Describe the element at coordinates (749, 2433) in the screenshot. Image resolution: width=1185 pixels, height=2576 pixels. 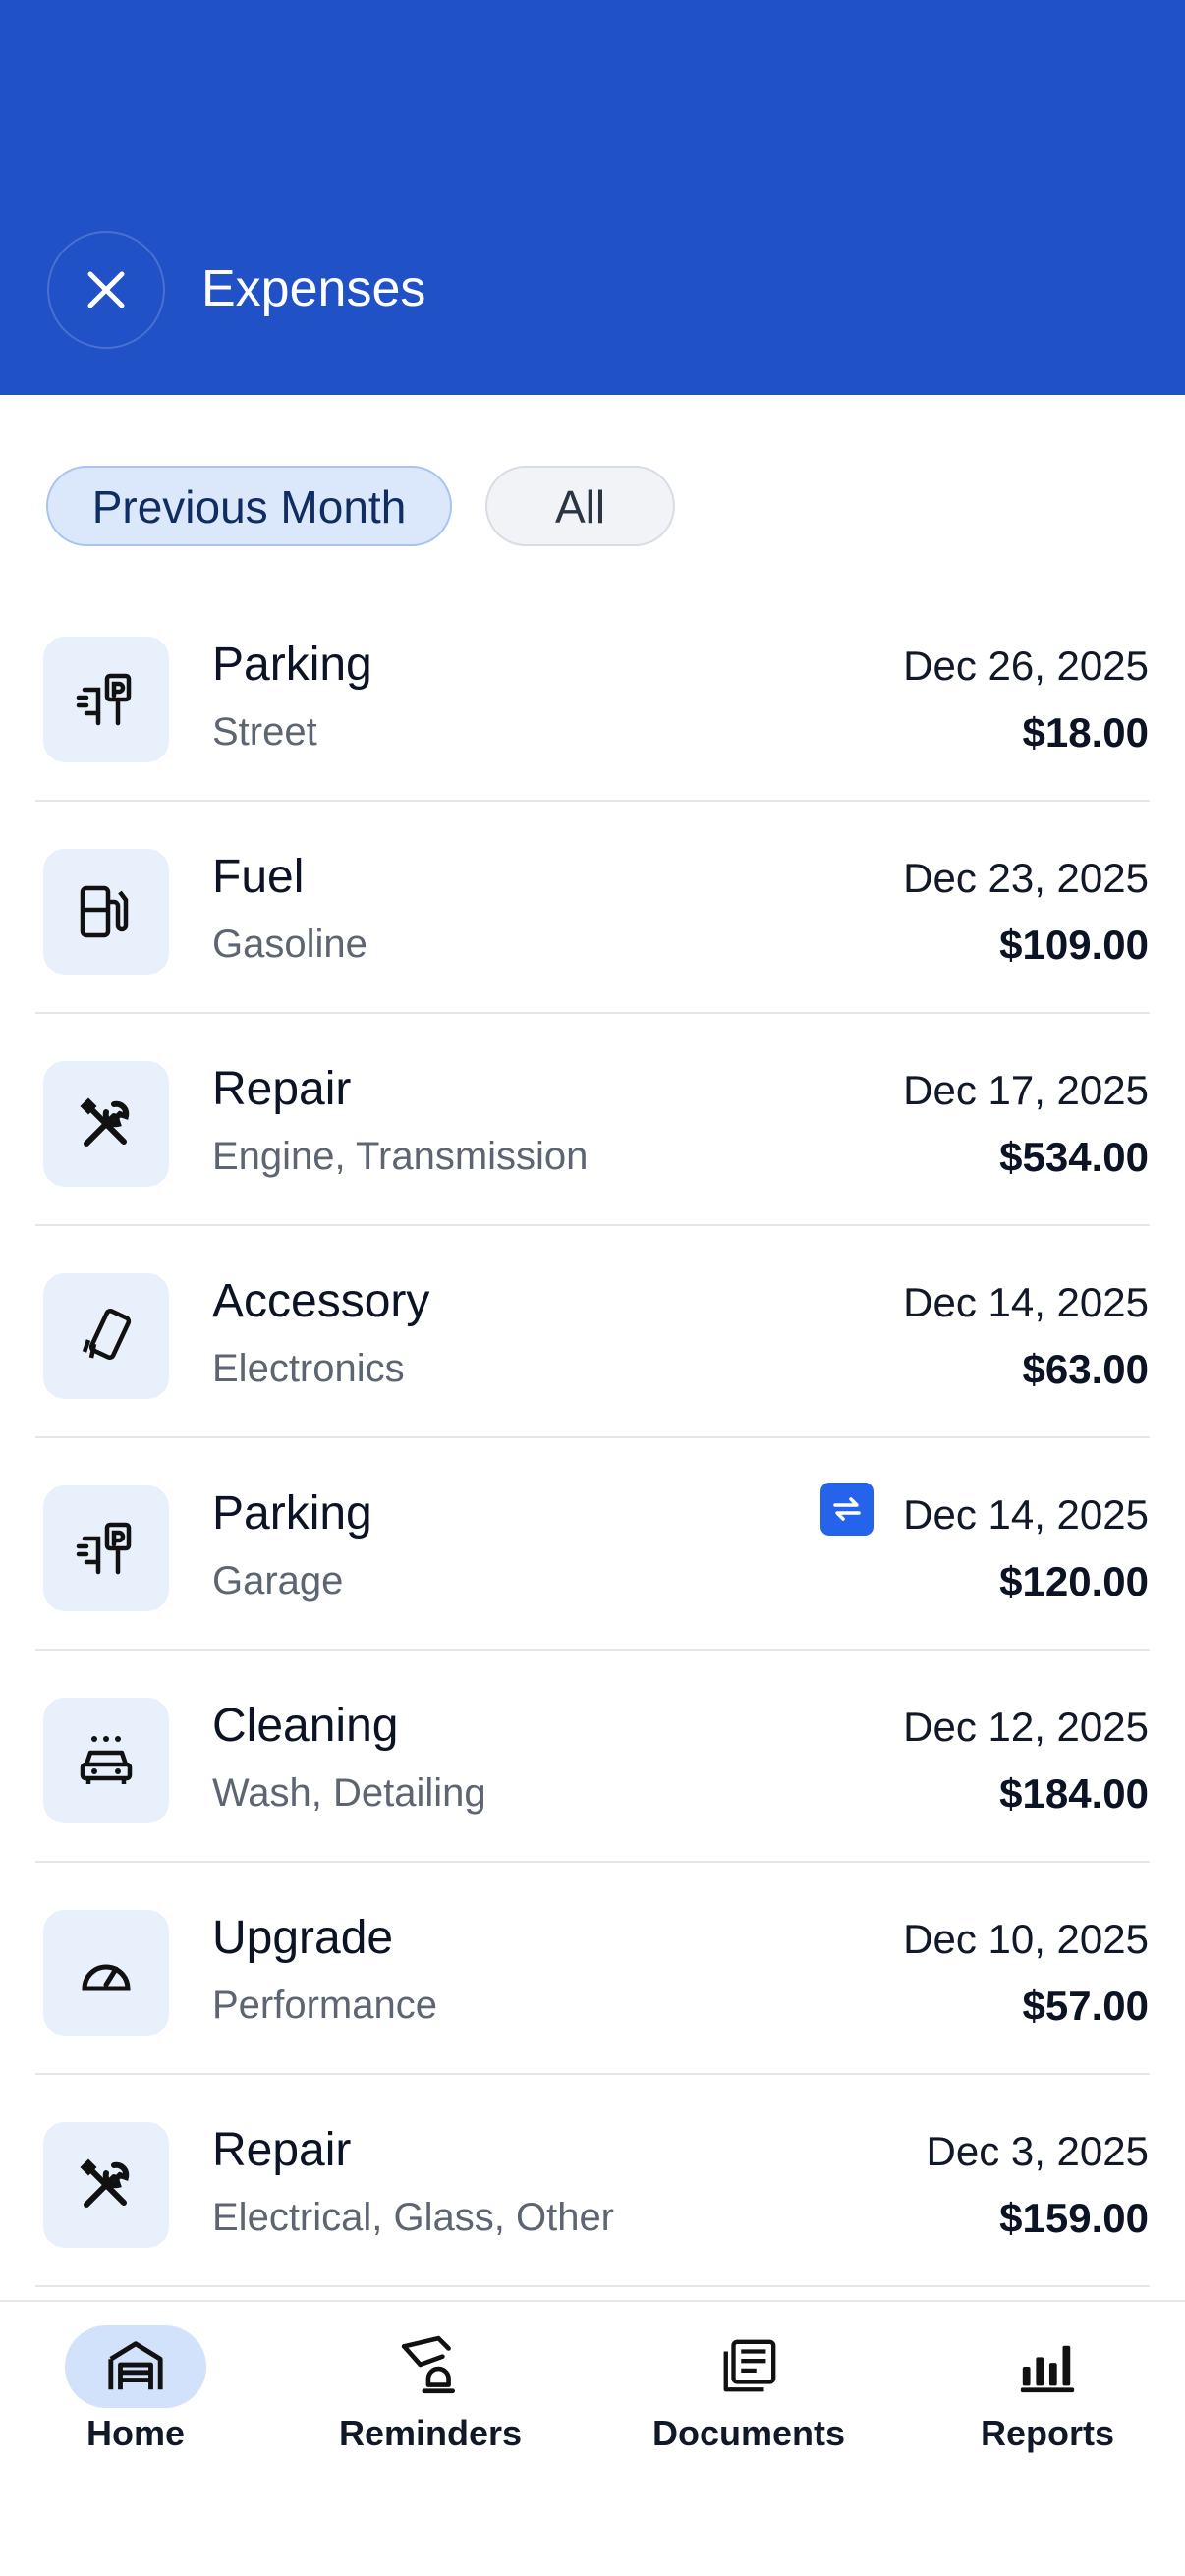
I see `nav-documents-label: Documents` at that location.